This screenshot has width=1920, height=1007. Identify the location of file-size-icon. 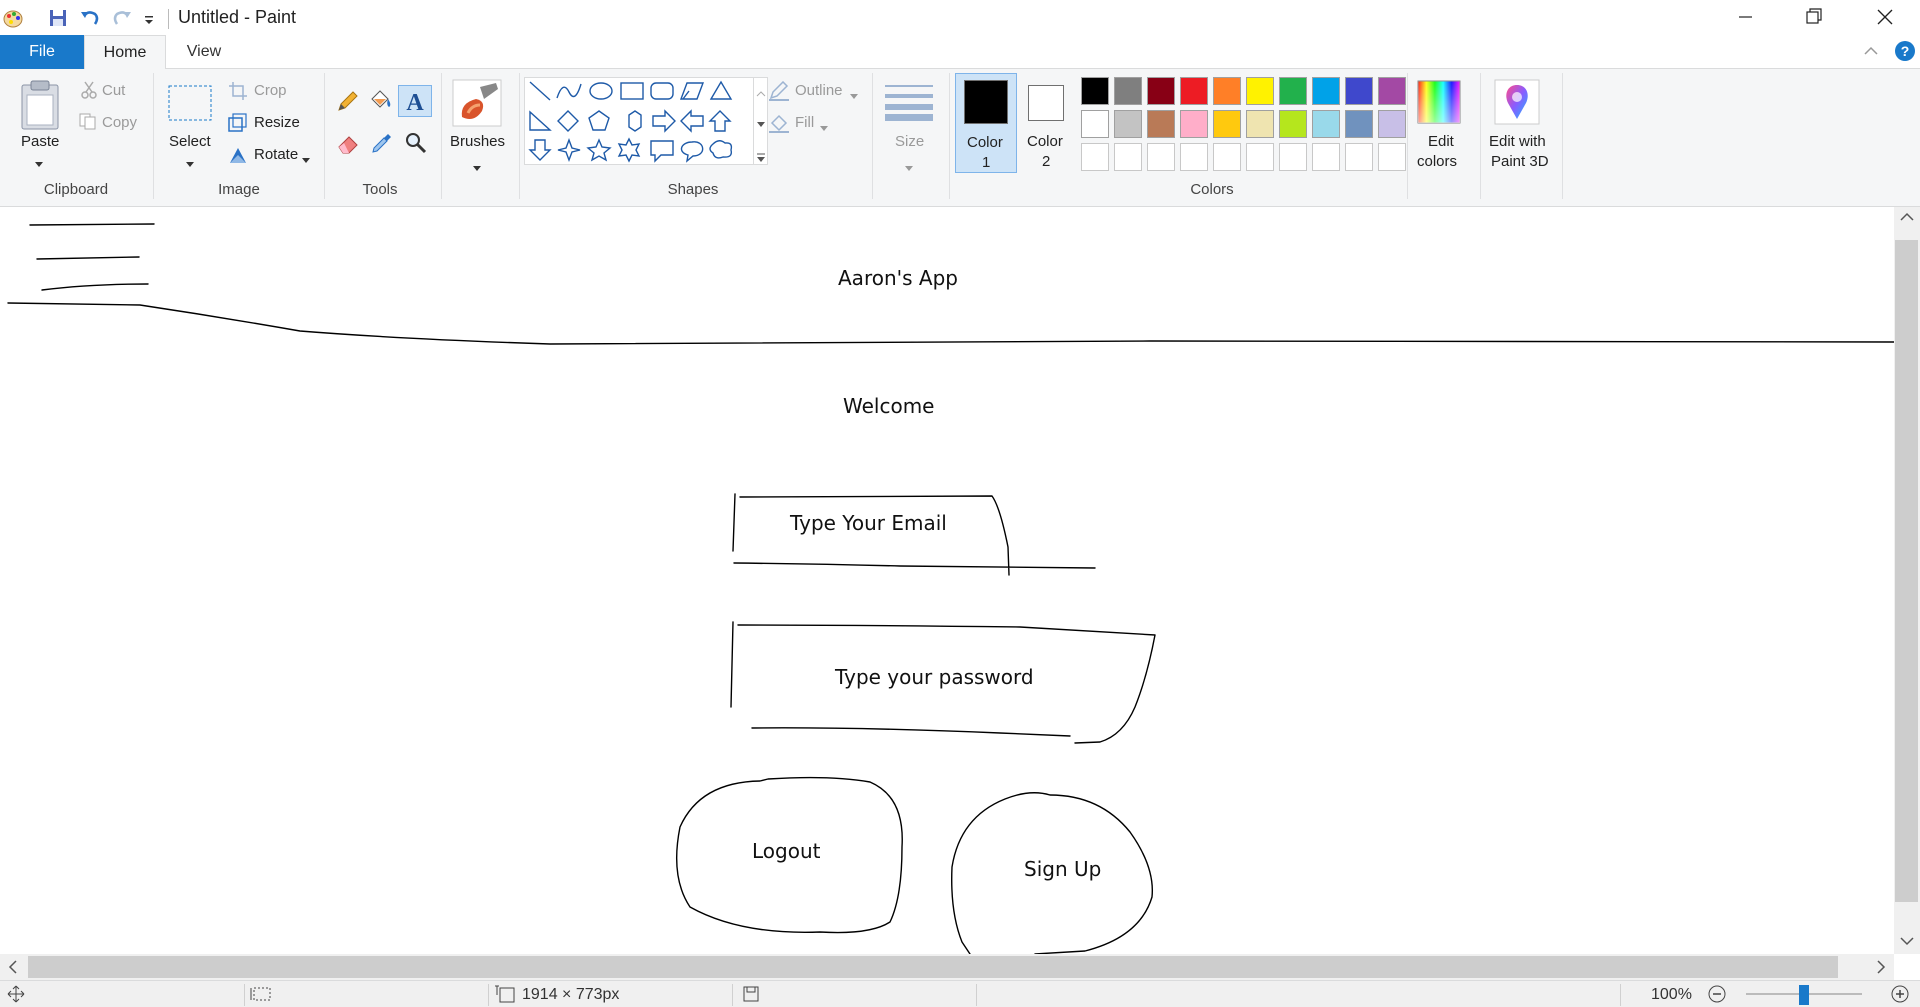
(751, 996).